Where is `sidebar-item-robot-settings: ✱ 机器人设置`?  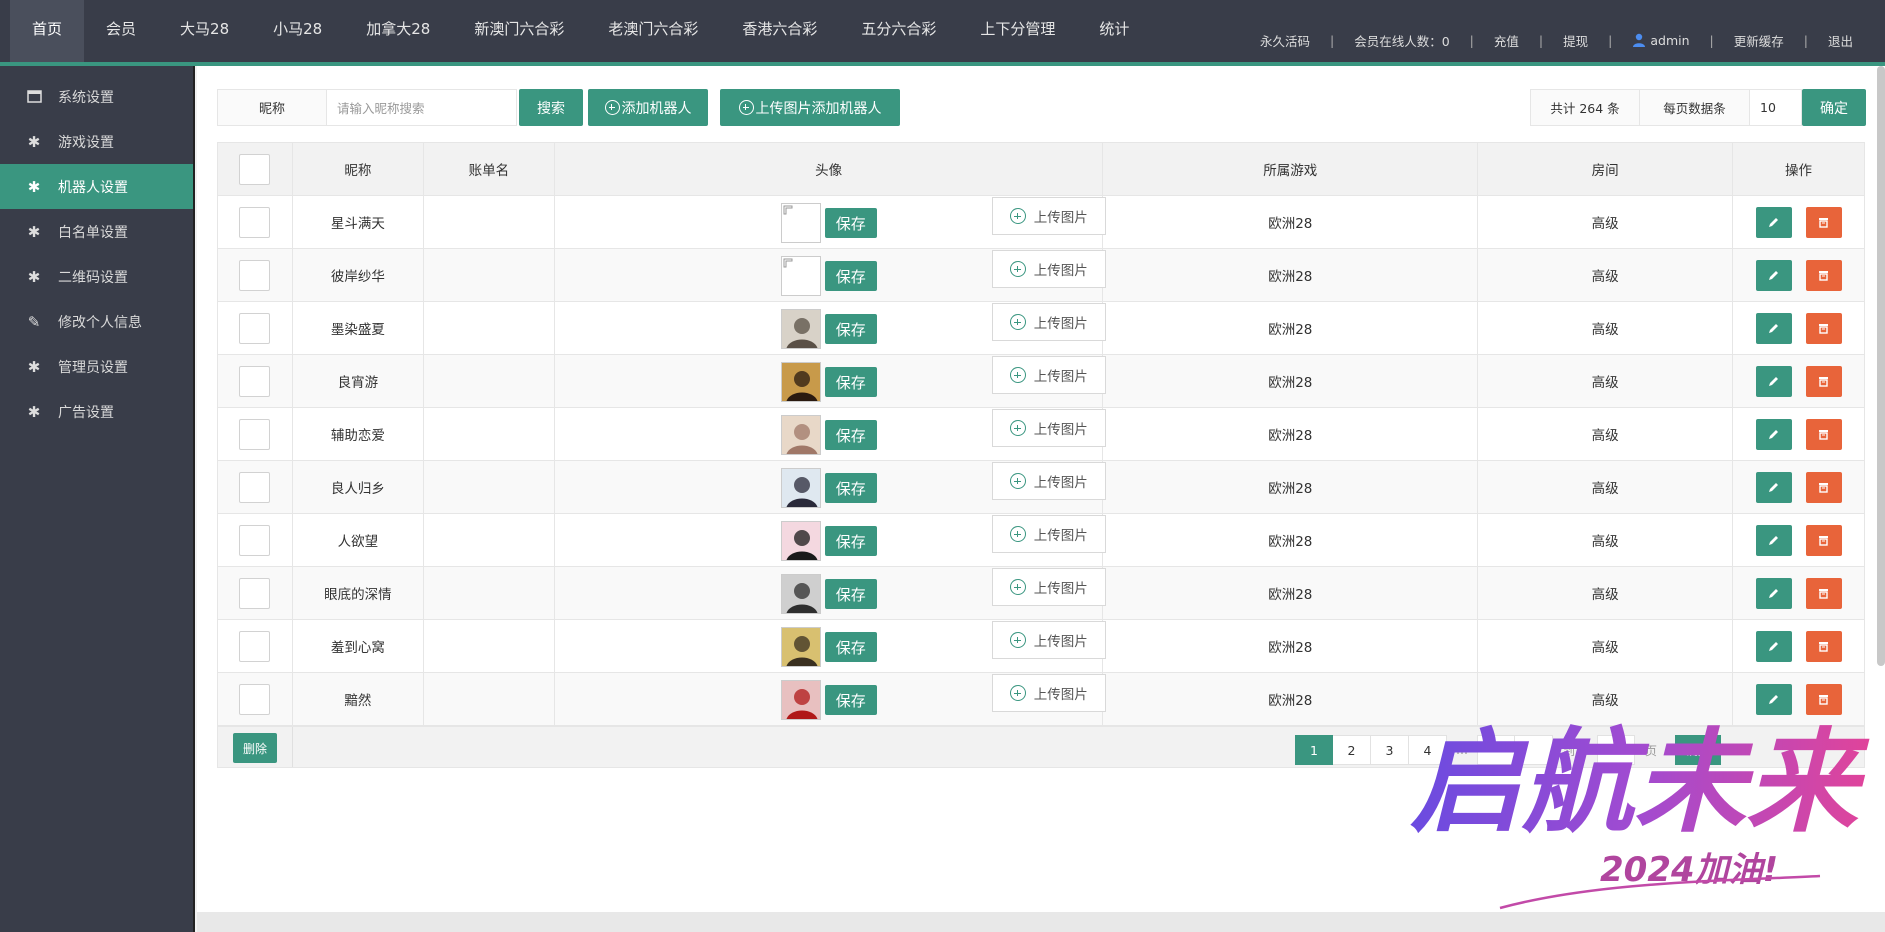 sidebar-item-robot-settings: ✱ 机器人设置 is located at coordinates (96, 186).